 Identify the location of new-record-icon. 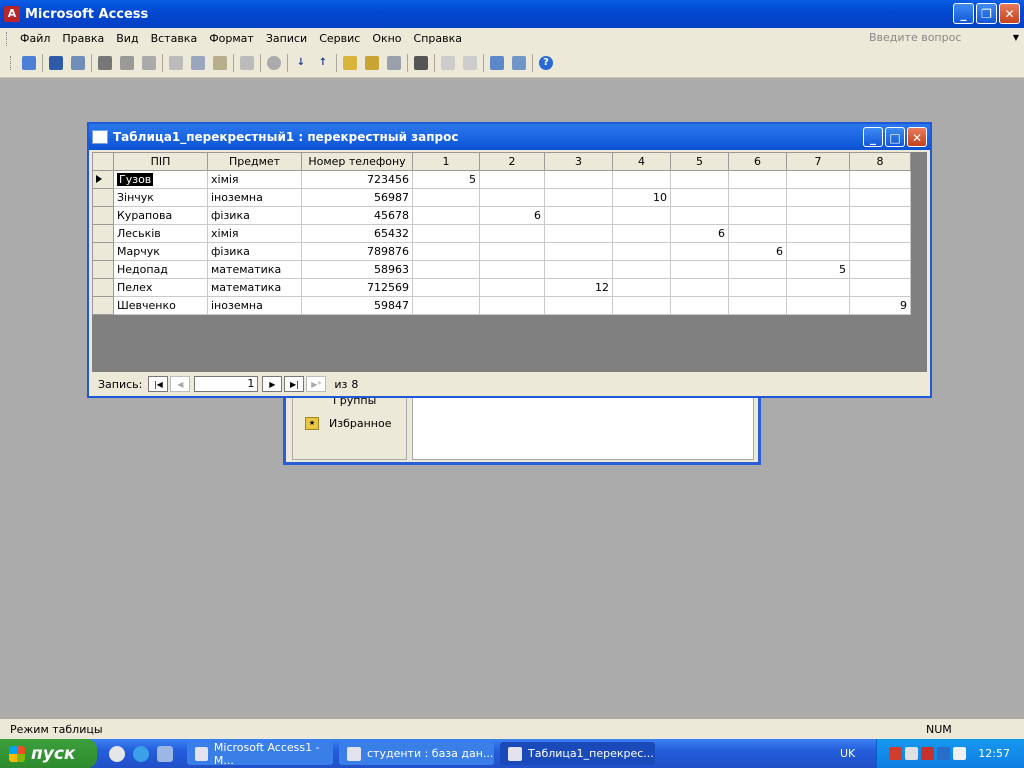
(448, 63).